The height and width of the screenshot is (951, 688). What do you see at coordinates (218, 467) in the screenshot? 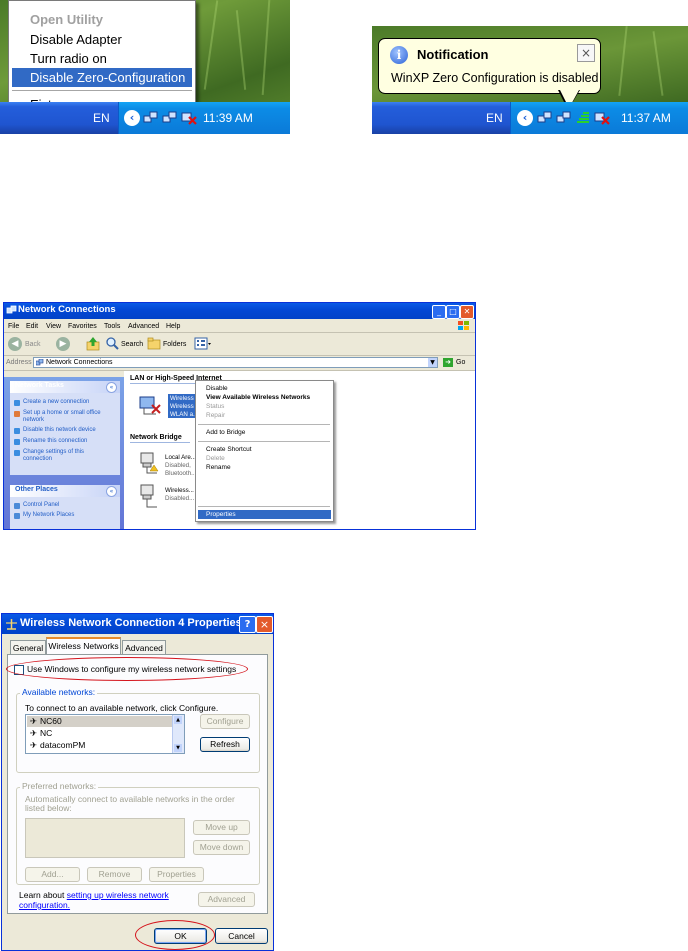
I see `ctx-rename: Rename` at bounding box center [218, 467].